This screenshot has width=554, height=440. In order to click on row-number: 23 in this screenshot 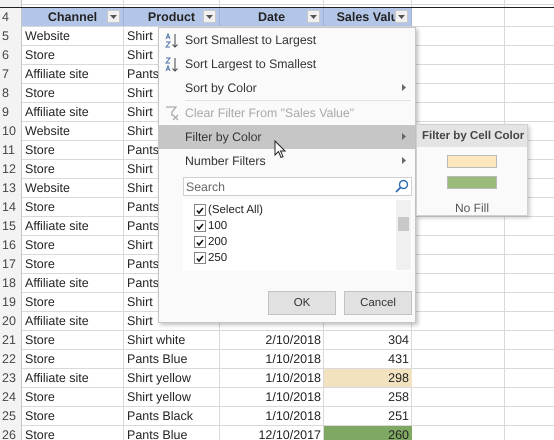, I will do `click(9, 378)`.